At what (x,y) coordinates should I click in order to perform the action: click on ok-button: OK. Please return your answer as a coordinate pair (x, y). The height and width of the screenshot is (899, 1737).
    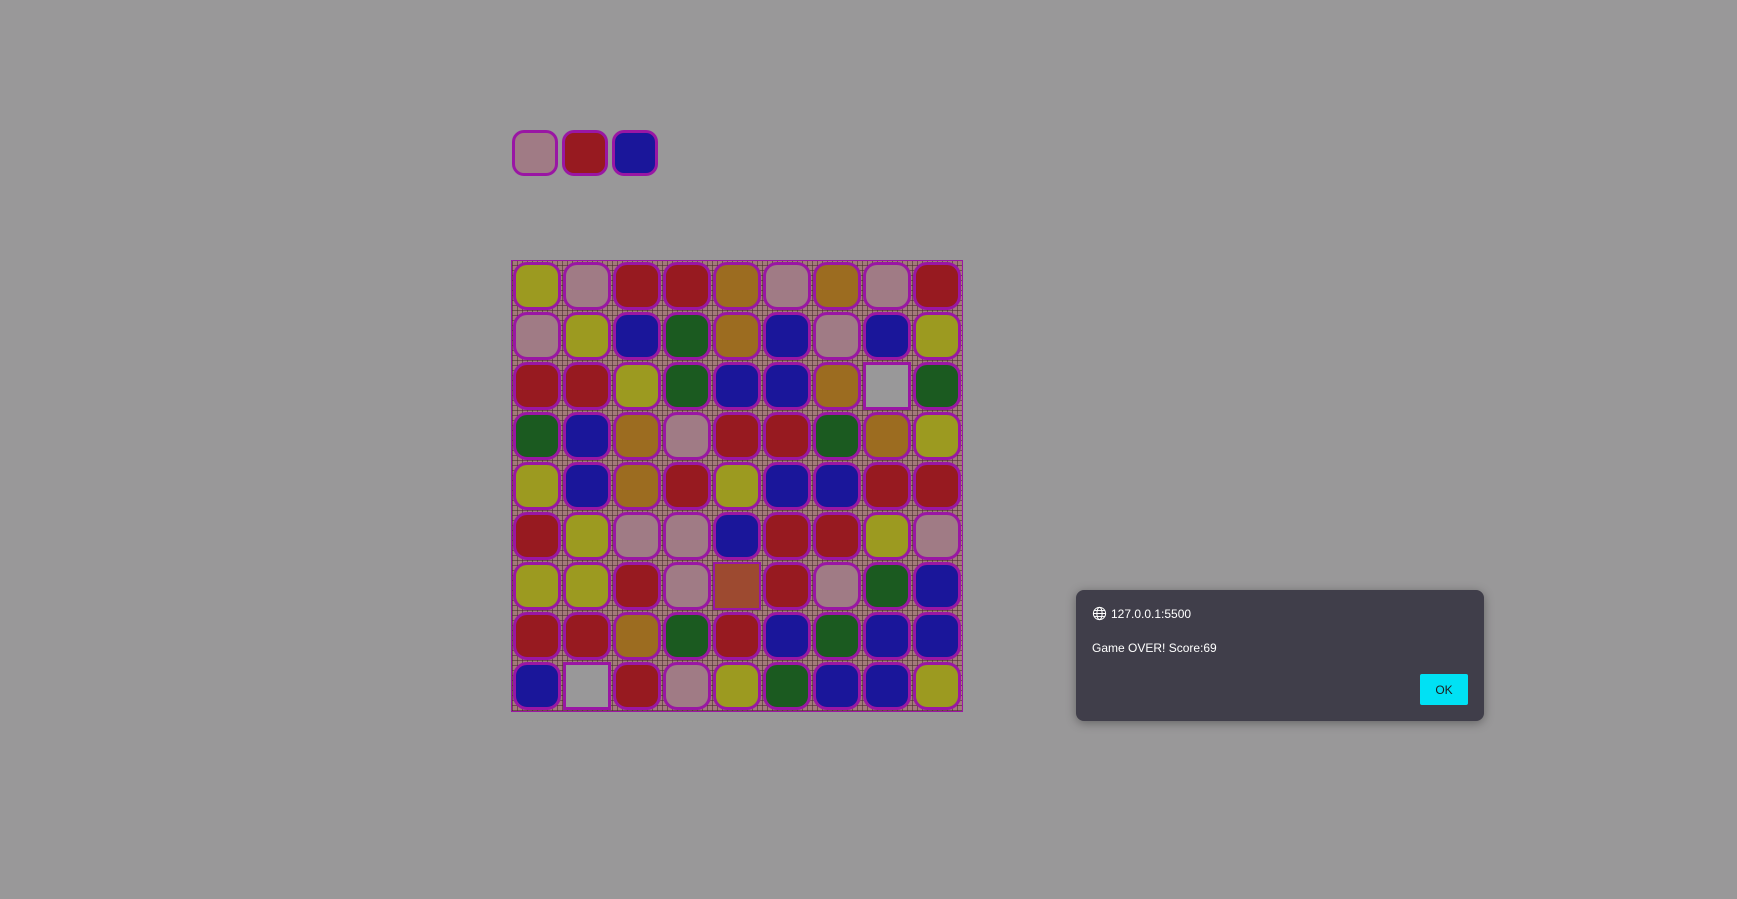
    Looking at the image, I should click on (1444, 689).